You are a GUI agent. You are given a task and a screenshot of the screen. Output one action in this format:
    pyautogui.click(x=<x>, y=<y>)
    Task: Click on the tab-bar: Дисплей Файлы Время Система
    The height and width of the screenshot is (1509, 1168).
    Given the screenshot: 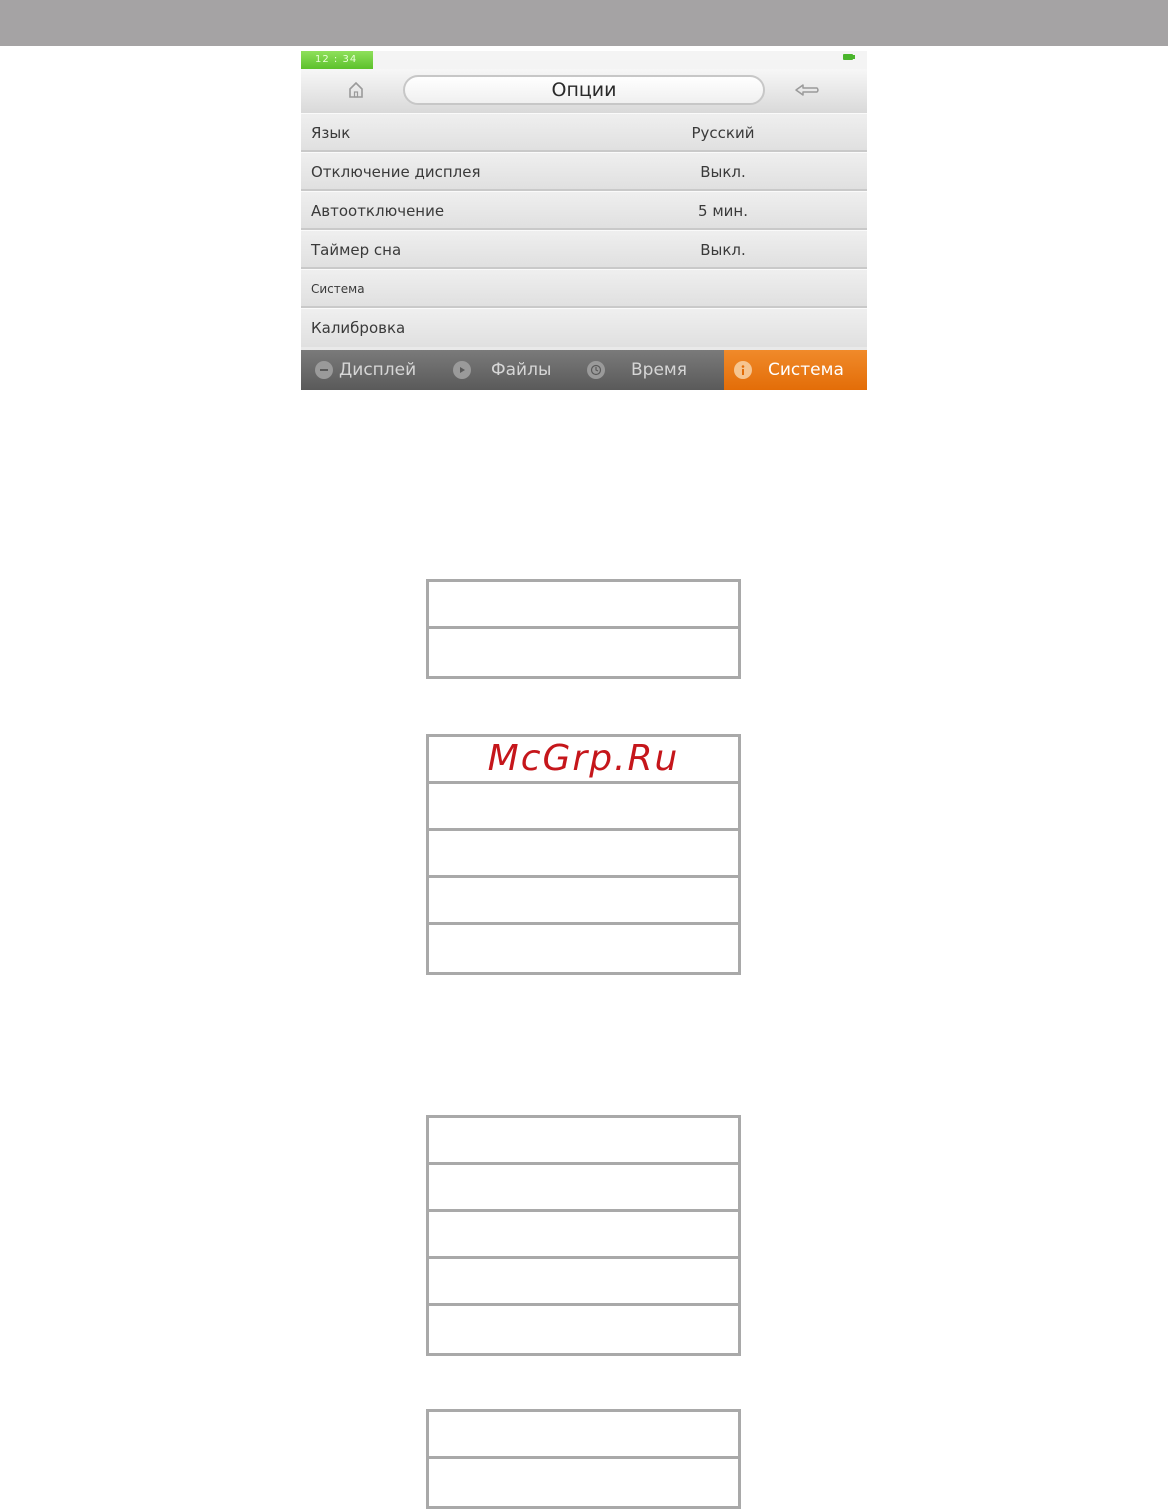 What is the action you would take?
    pyautogui.click(x=584, y=370)
    